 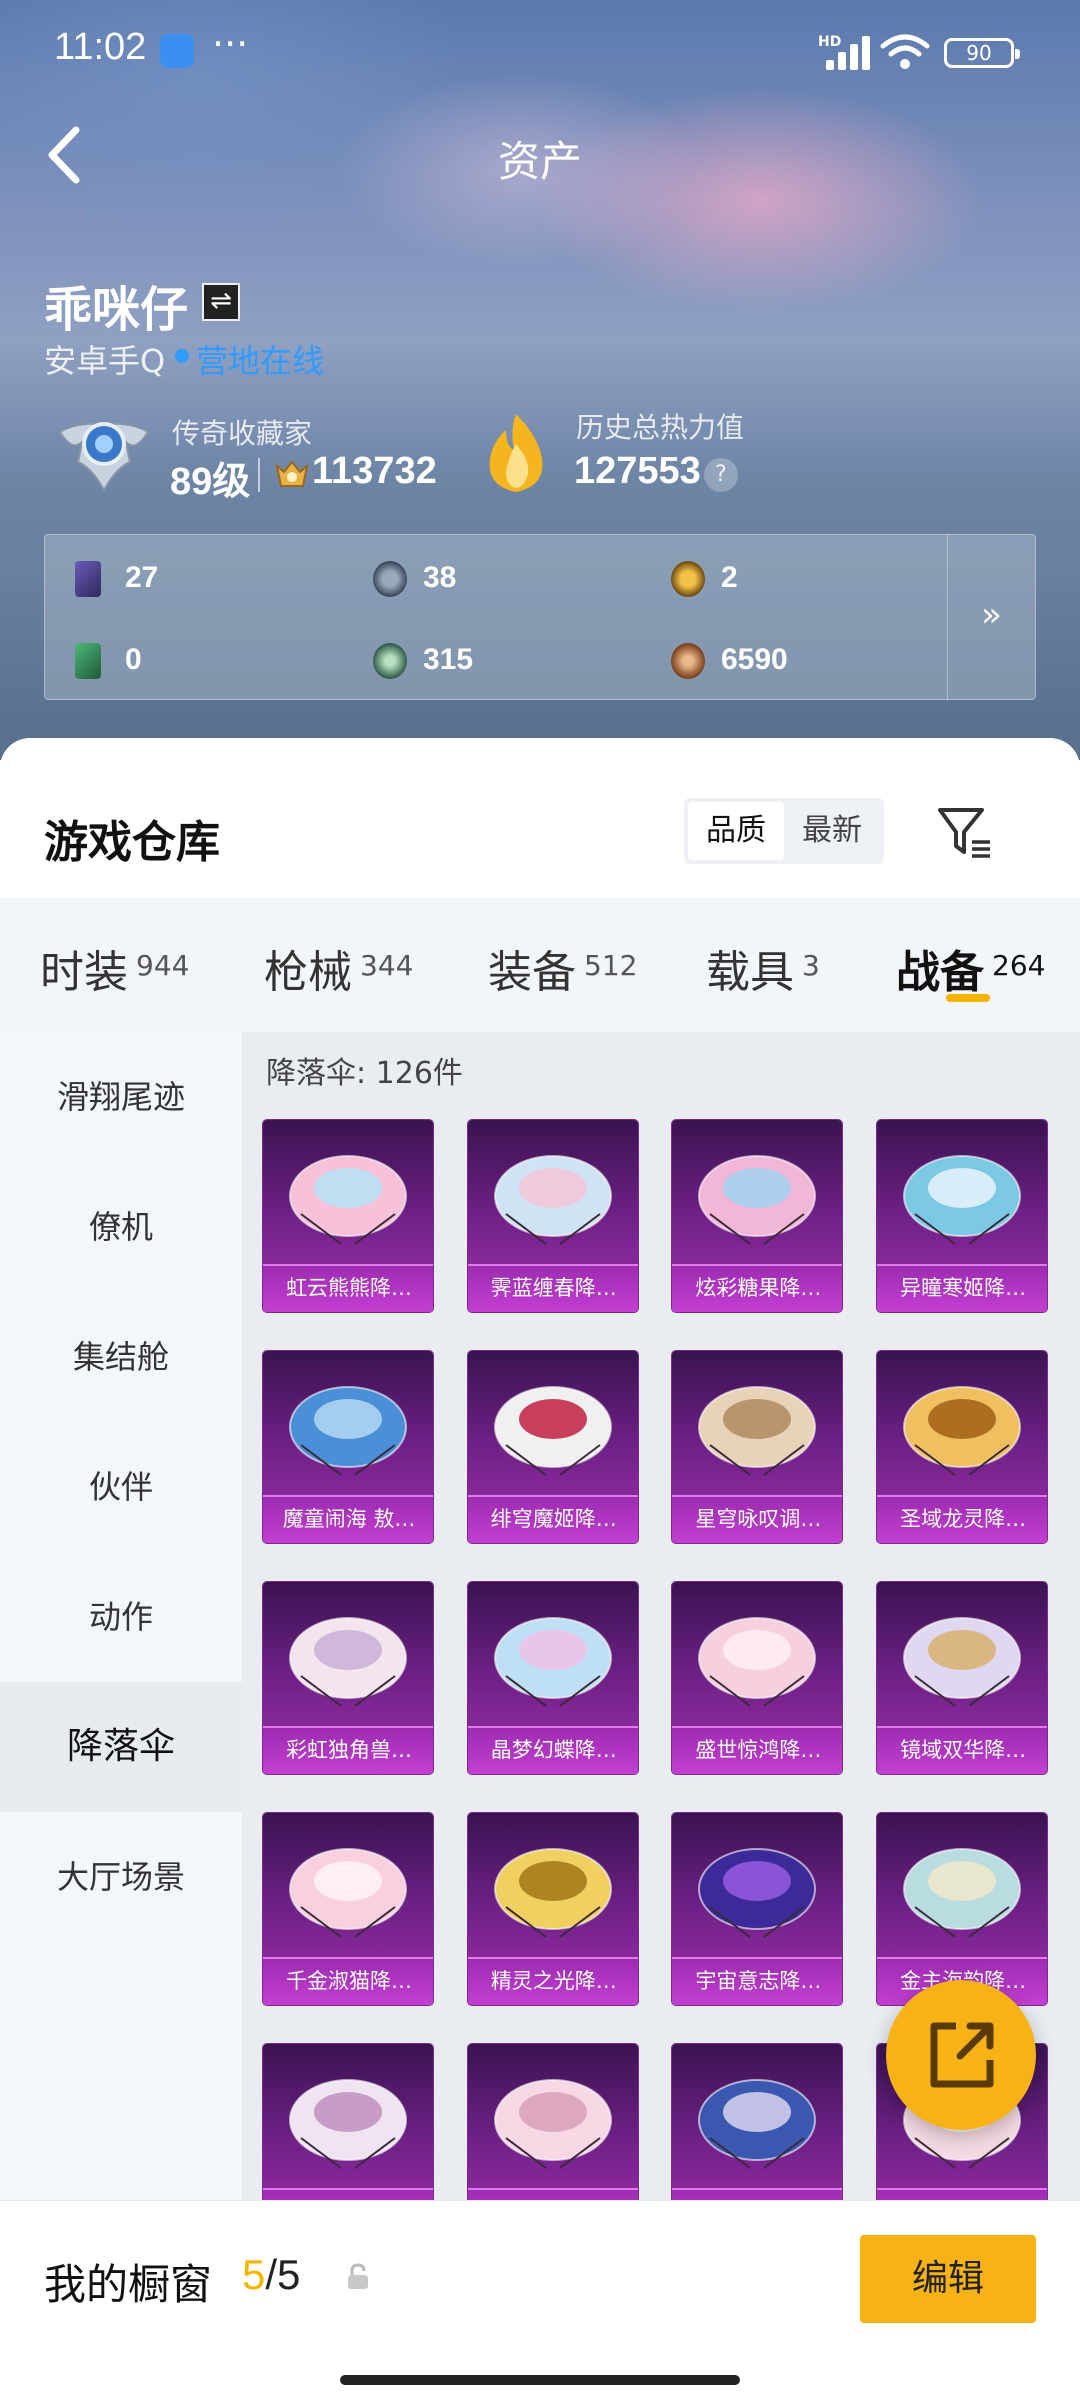 I want to click on collection-points-icon, so click(x=292, y=473).